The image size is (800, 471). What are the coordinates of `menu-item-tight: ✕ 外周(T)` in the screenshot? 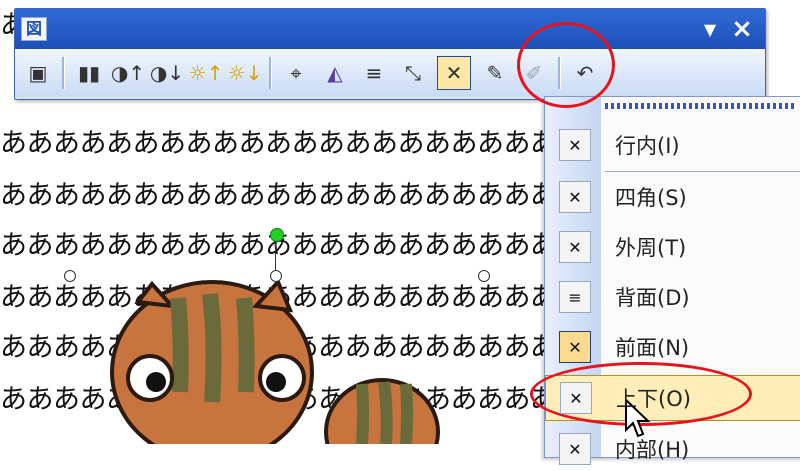 It's located at (672, 247).